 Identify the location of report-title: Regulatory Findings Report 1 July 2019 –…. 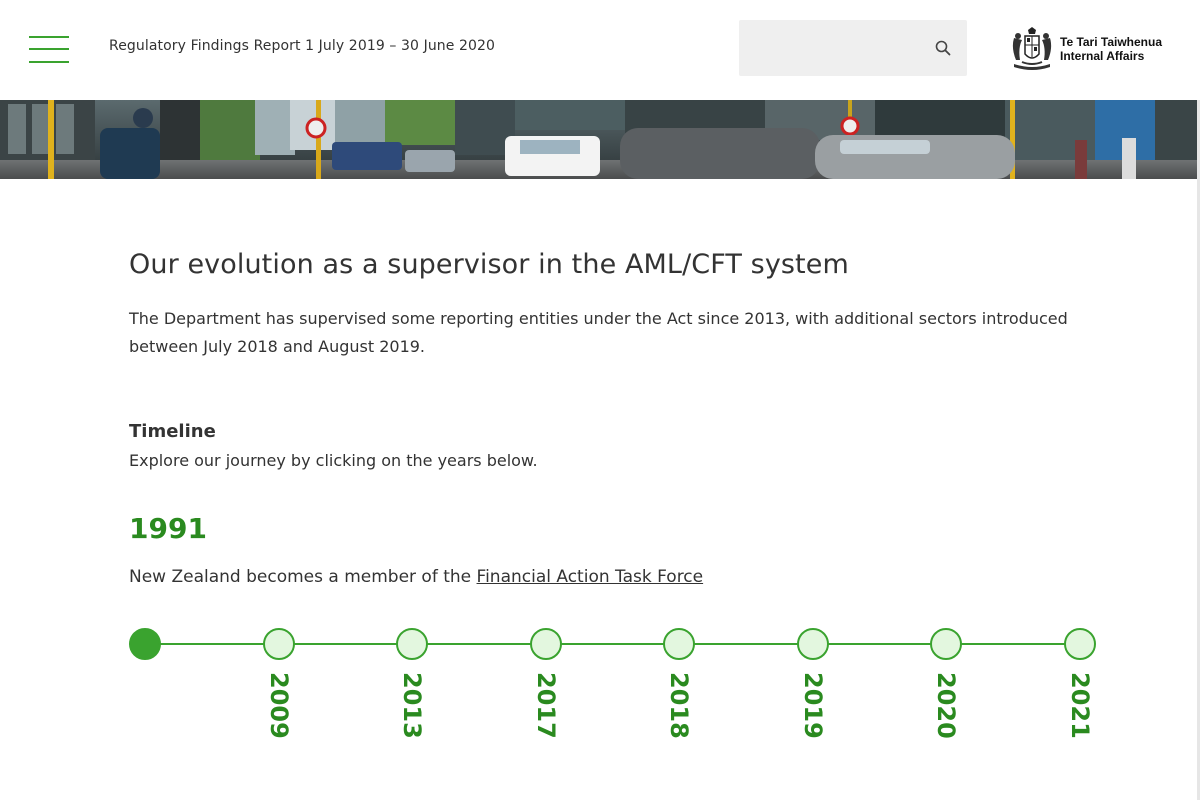
(302, 46).